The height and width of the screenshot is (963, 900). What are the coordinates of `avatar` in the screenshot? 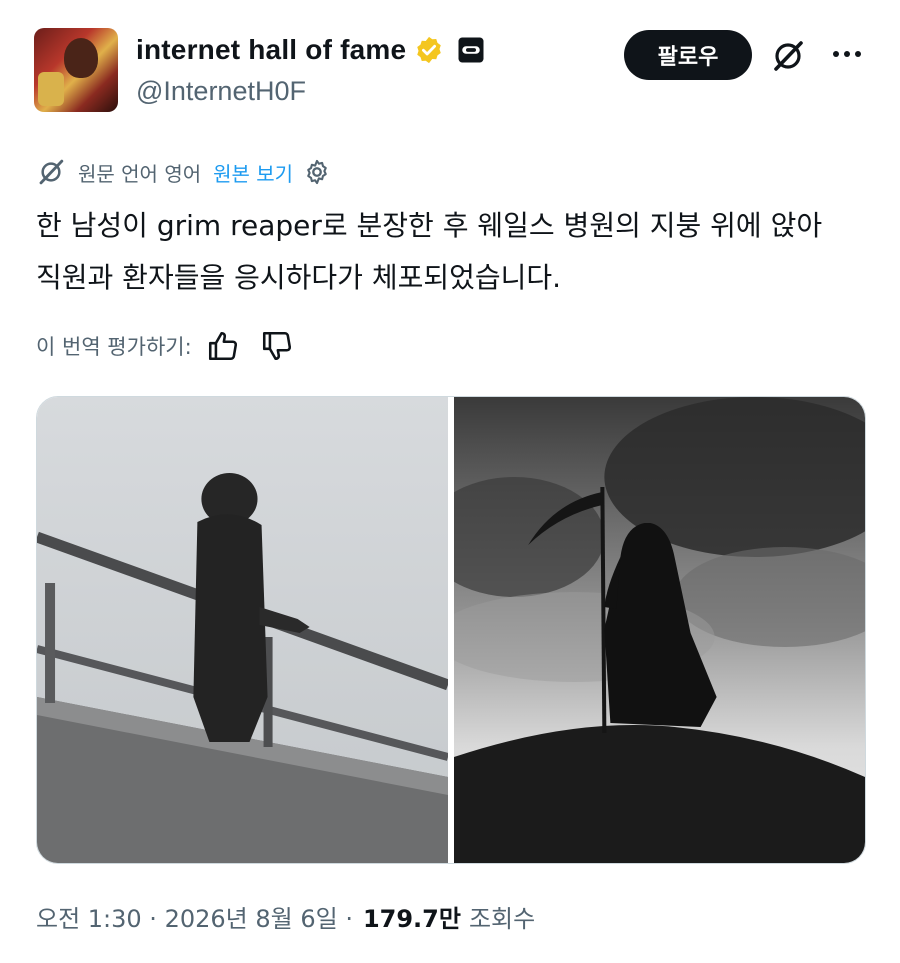 It's located at (76, 70).